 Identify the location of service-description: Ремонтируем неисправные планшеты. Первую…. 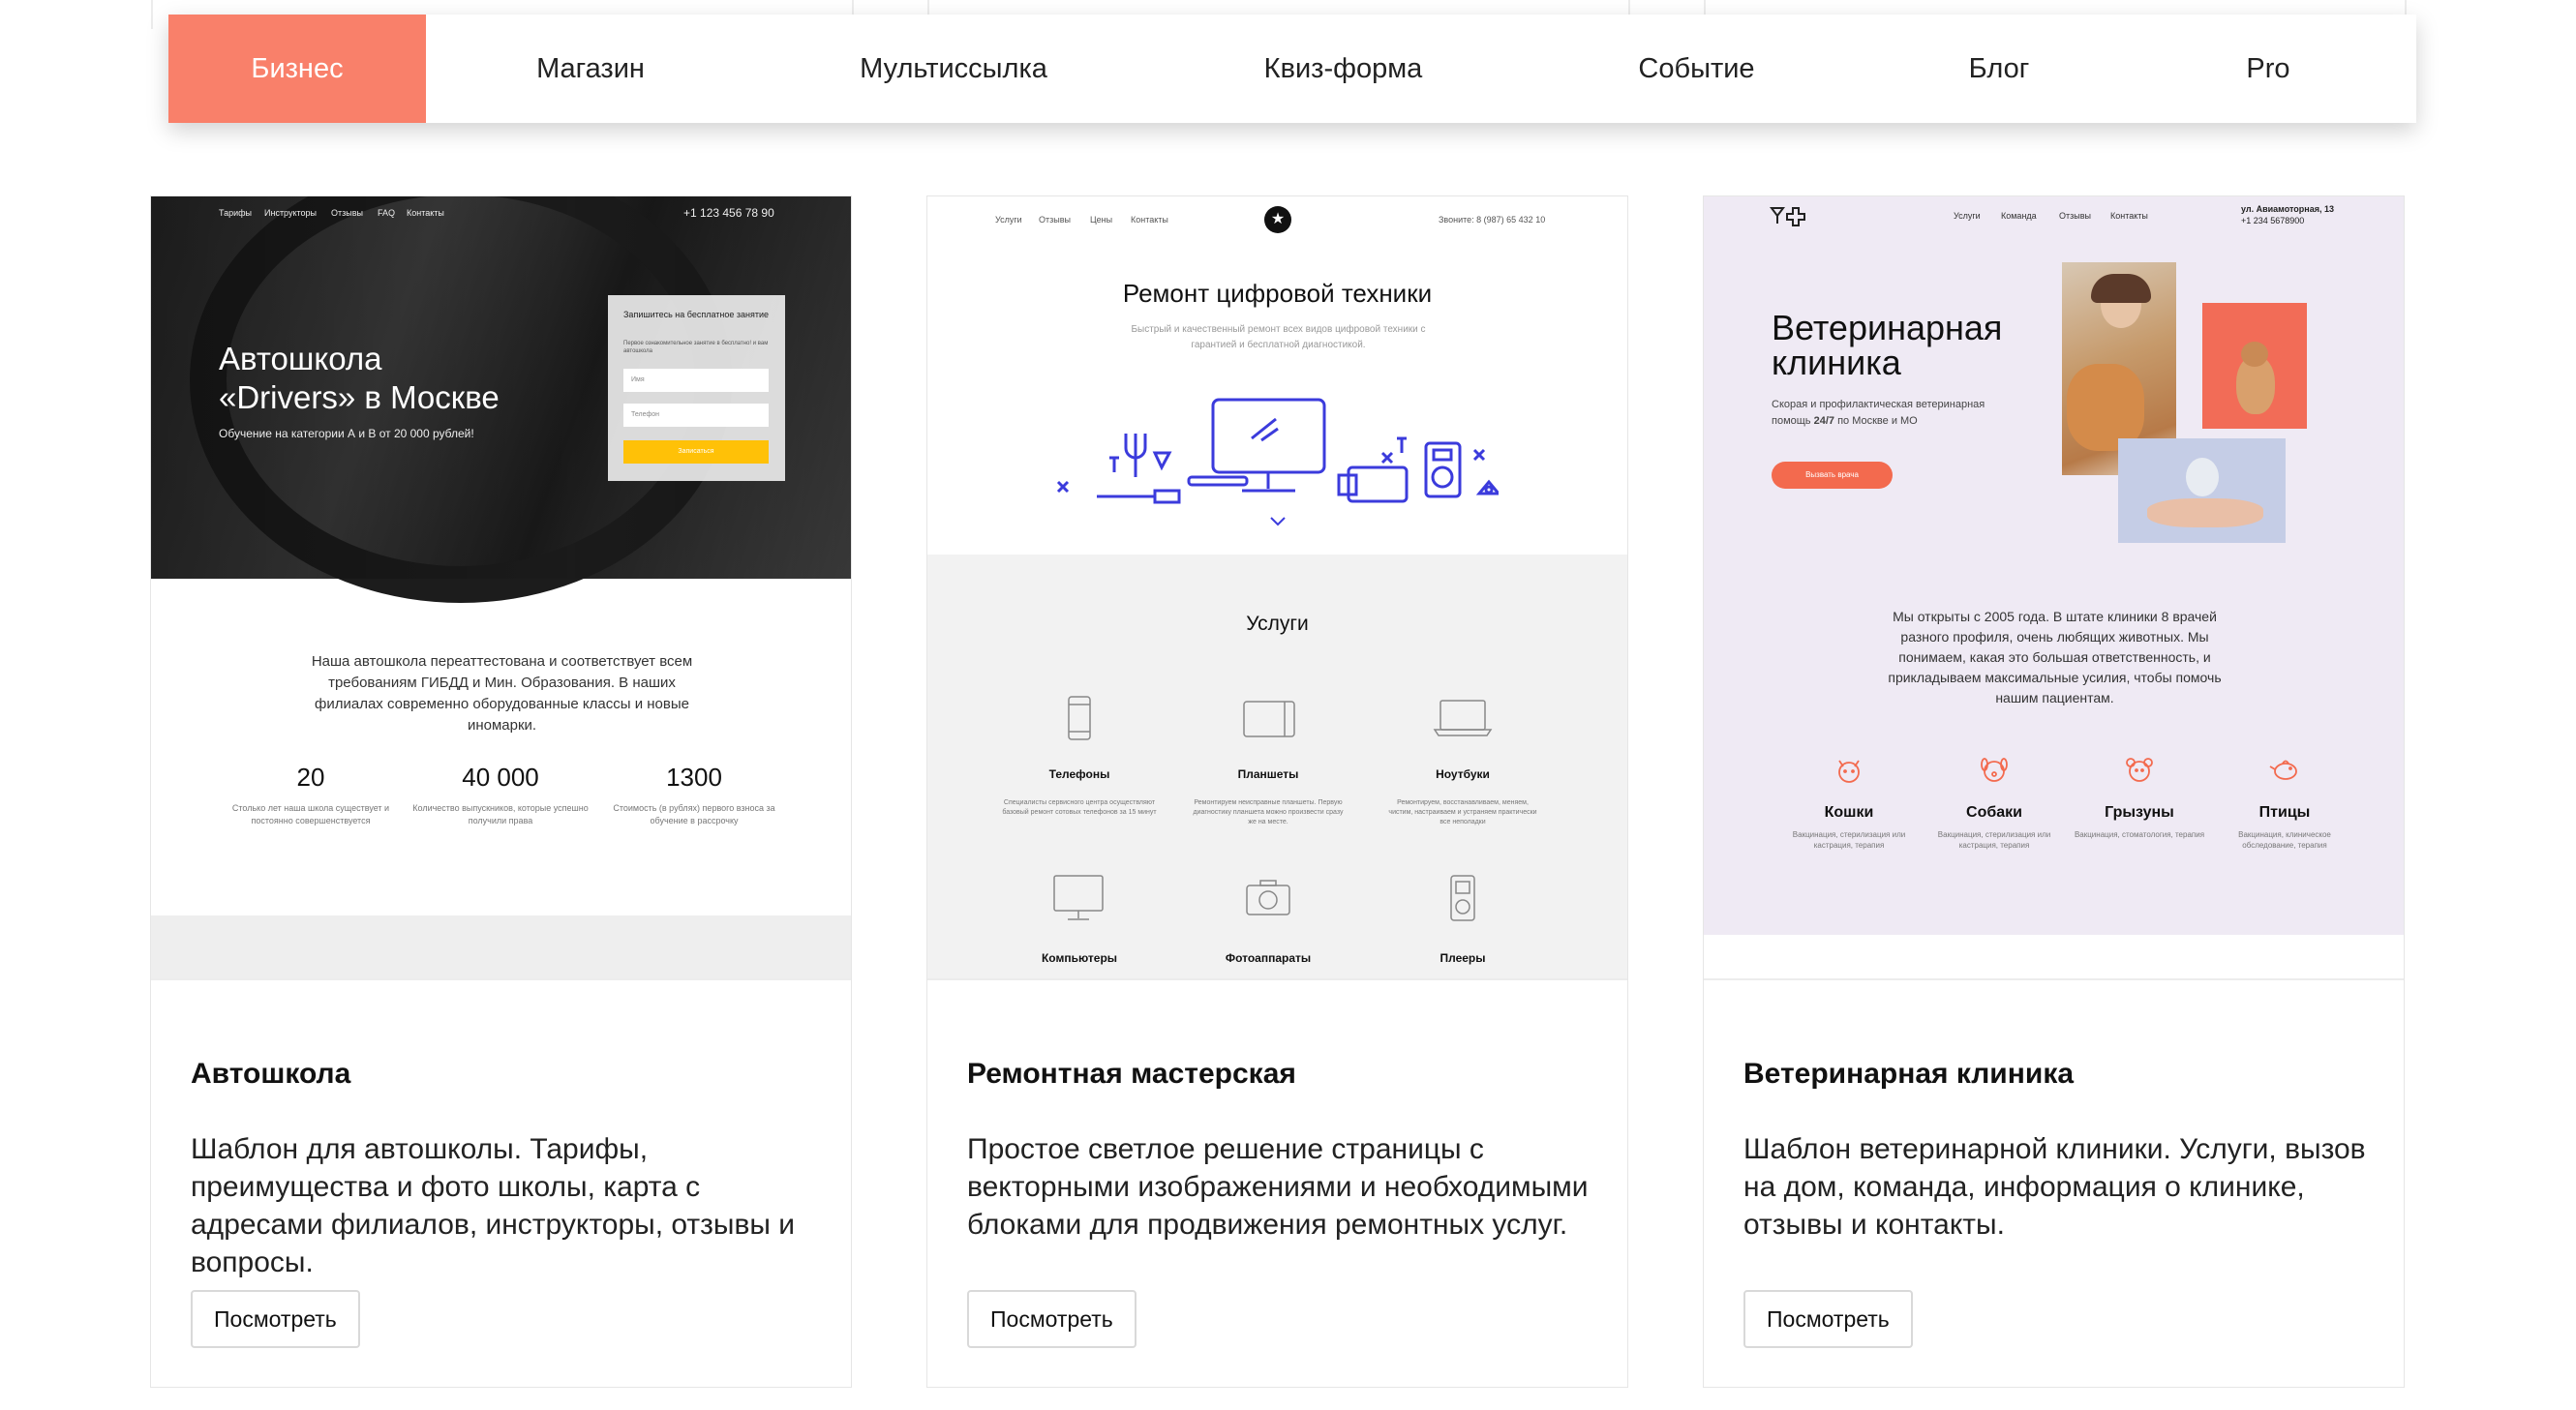
(1268, 812).